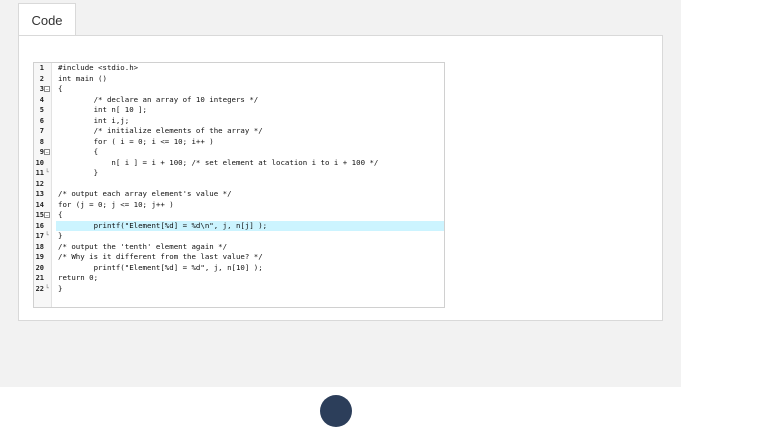  What do you see at coordinates (160, 267) in the screenshot?
I see `code-text: printf("Element[%d] = %d", j, n[10] );` at bounding box center [160, 267].